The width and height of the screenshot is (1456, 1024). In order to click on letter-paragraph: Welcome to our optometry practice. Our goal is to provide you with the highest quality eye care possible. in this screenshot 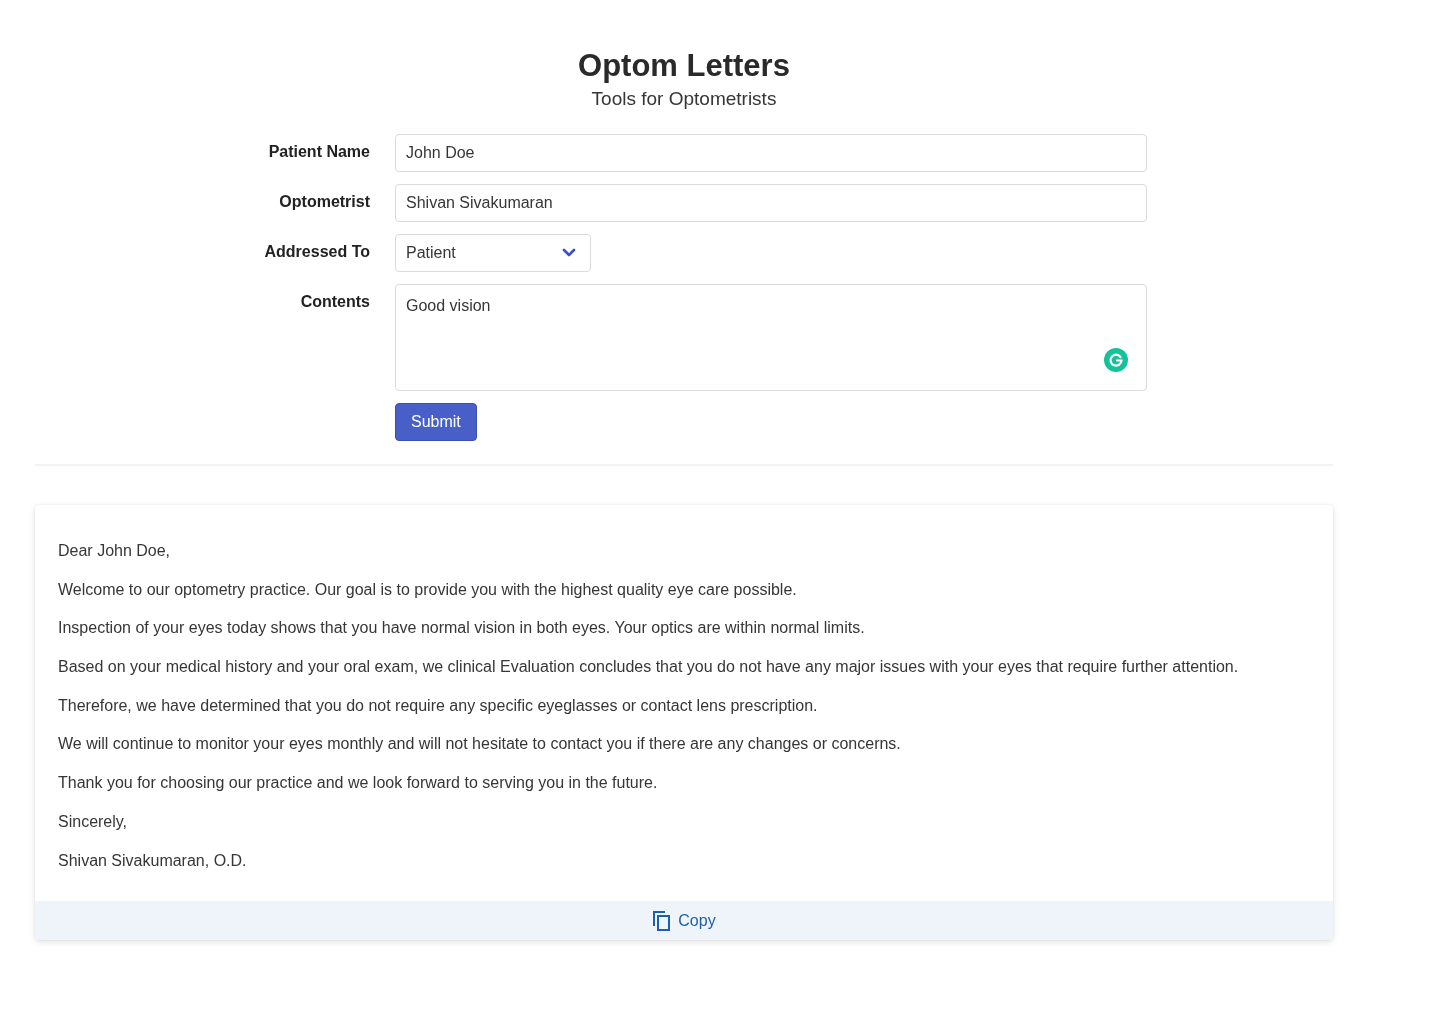, I will do `click(428, 589)`.